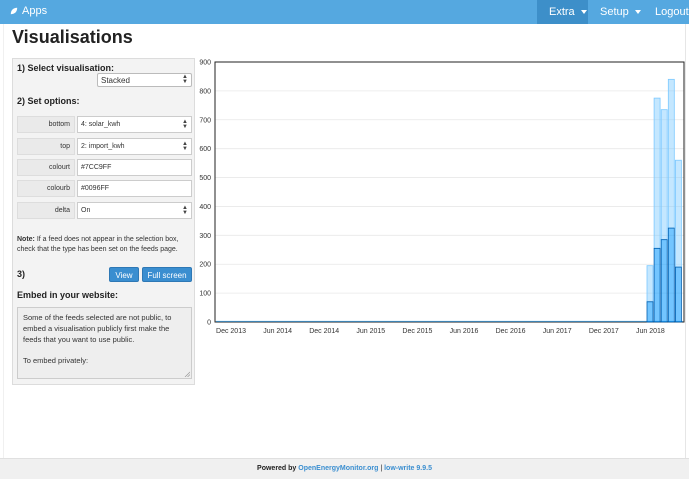 This screenshot has width=689, height=479. I want to click on x-tick-label: Jun 2014, so click(277, 331).